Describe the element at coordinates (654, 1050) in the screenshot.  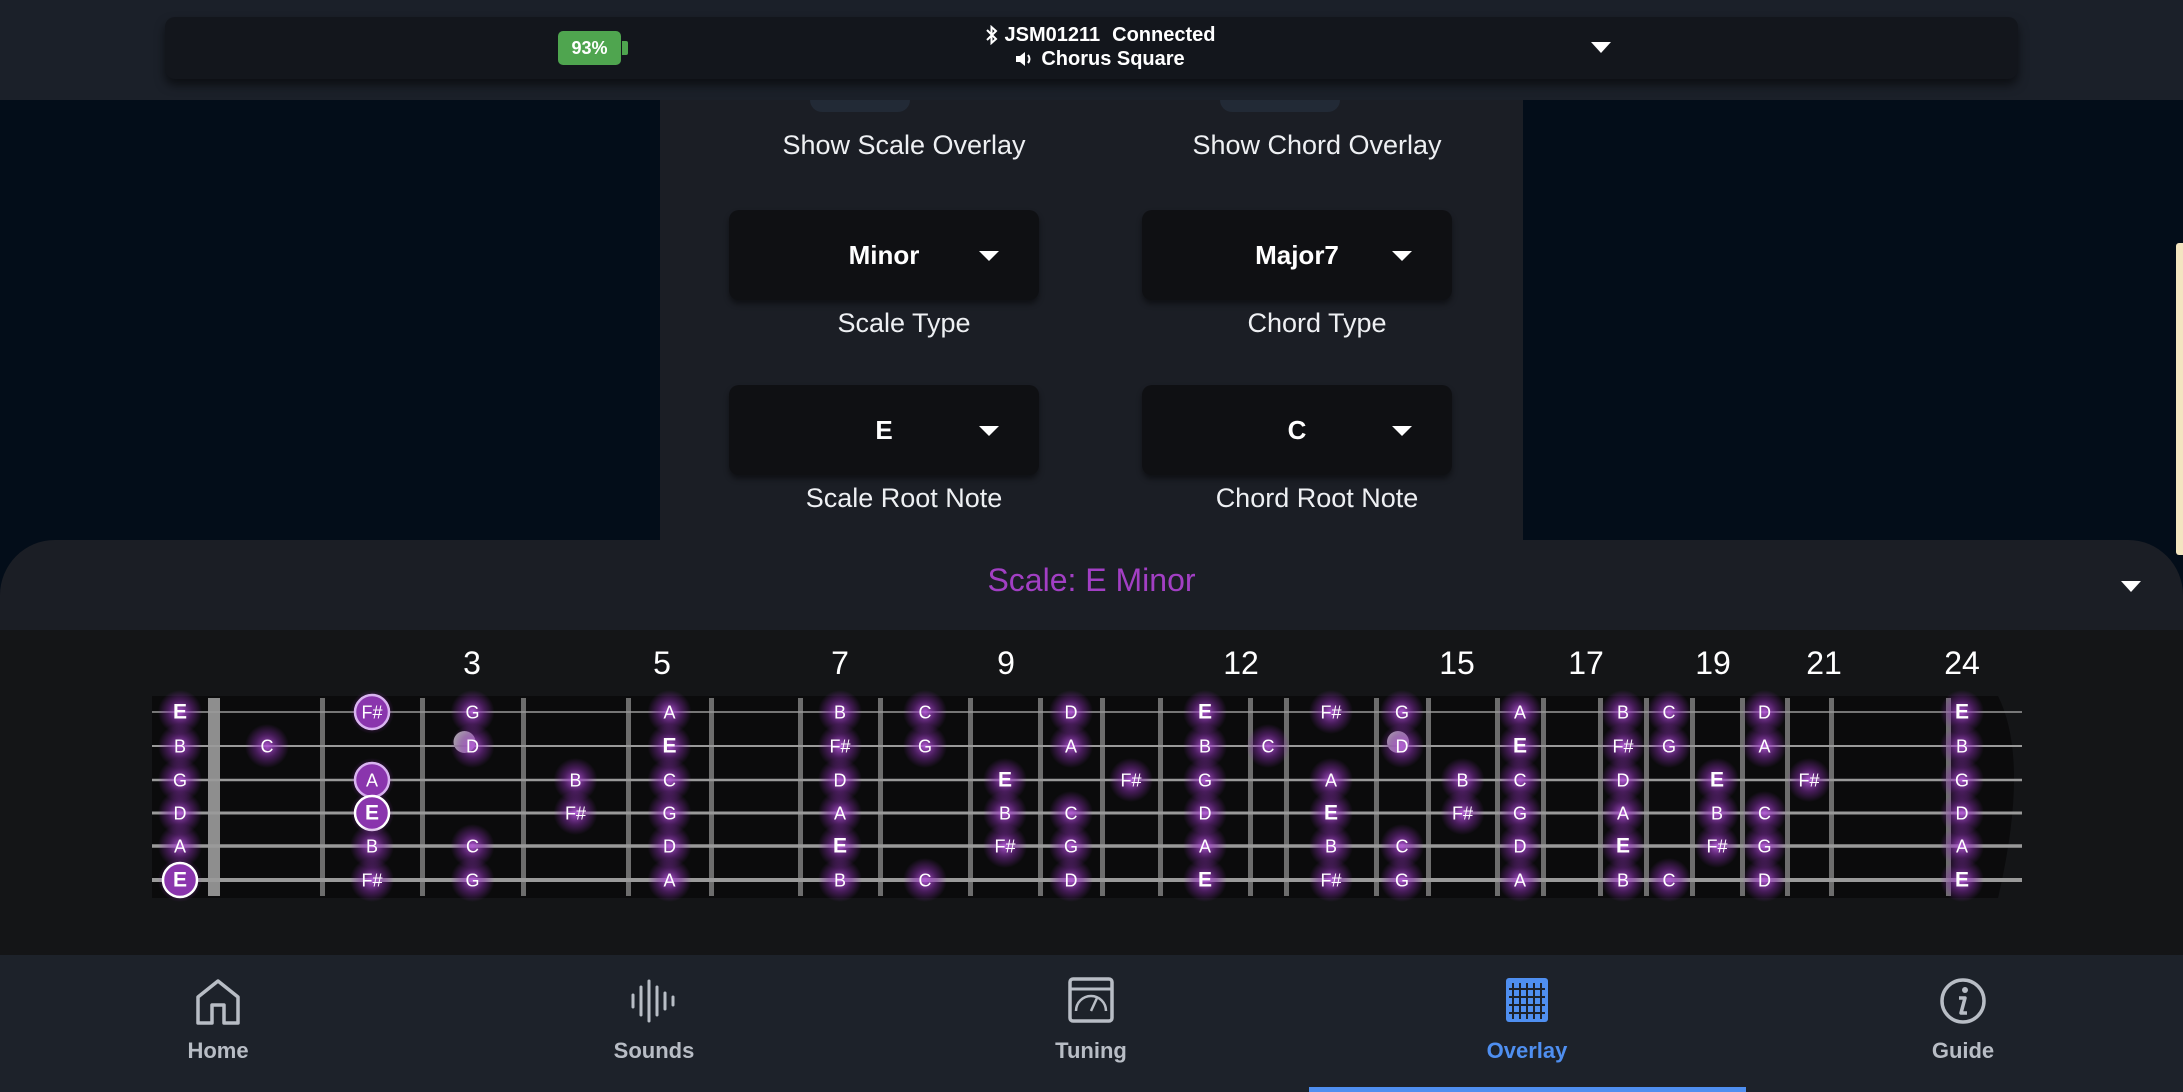
I see `tab-sounds-label: Sounds` at that location.